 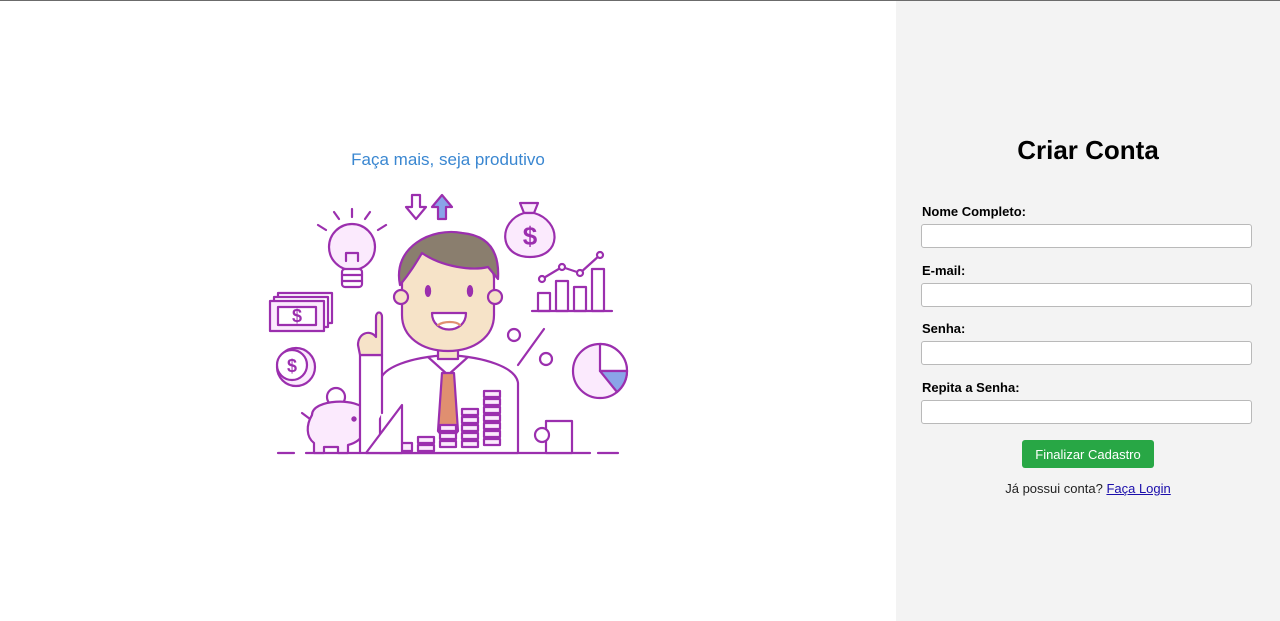 What do you see at coordinates (1086, 412) in the screenshot?
I see `repeat-password-input` at bounding box center [1086, 412].